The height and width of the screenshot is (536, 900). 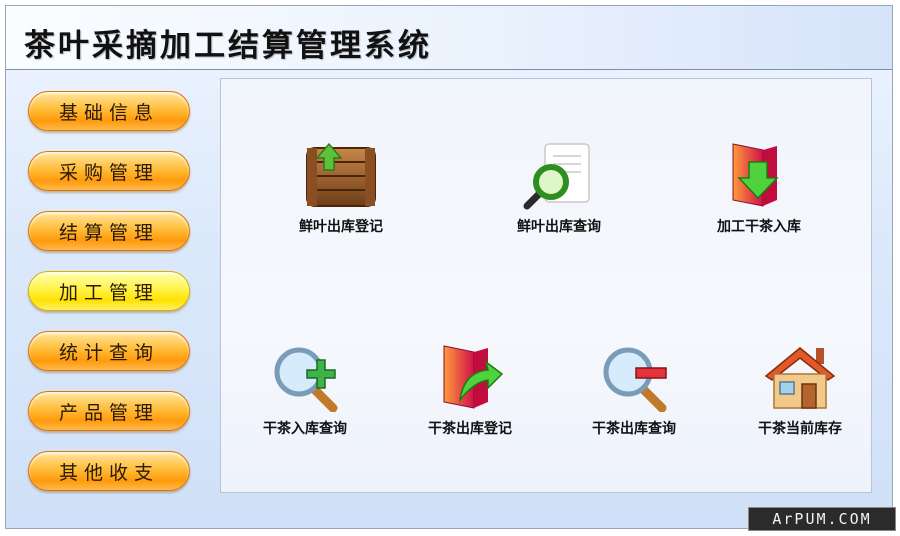 I want to click on tile-fresh-leaf-outbound-query: 鲜叶出库查询, so click(x=559, y=188).